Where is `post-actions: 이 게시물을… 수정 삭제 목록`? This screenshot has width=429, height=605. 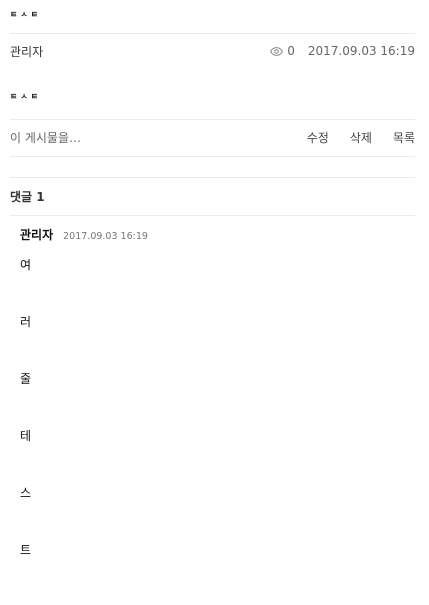
post-actions: 이 게시물을… 수정 삭제 목록 is located at coordinates (212, 137).